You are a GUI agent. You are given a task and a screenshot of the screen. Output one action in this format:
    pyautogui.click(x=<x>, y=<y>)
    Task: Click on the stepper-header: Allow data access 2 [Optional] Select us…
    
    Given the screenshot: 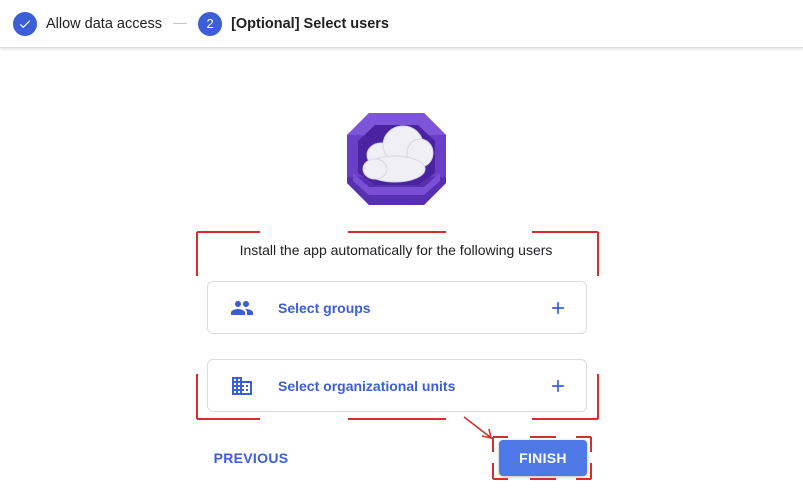 What is the action you would take?
    pyautogui.click(x=401, y=24)
    